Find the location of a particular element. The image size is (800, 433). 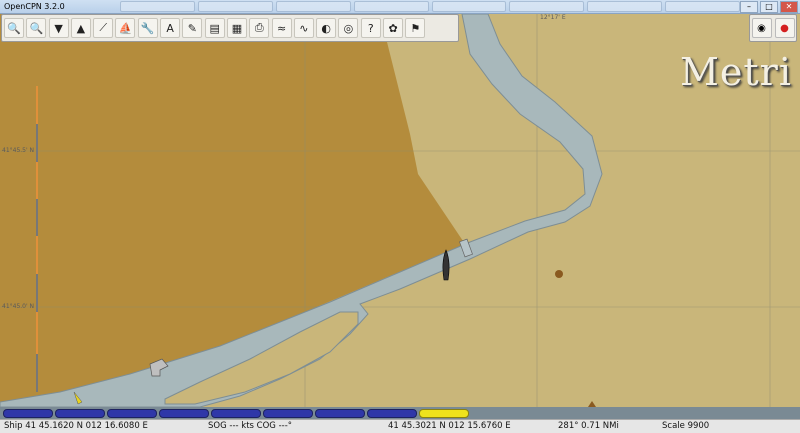

plugin-icon: ✿ is located at coordinates (393, 28).